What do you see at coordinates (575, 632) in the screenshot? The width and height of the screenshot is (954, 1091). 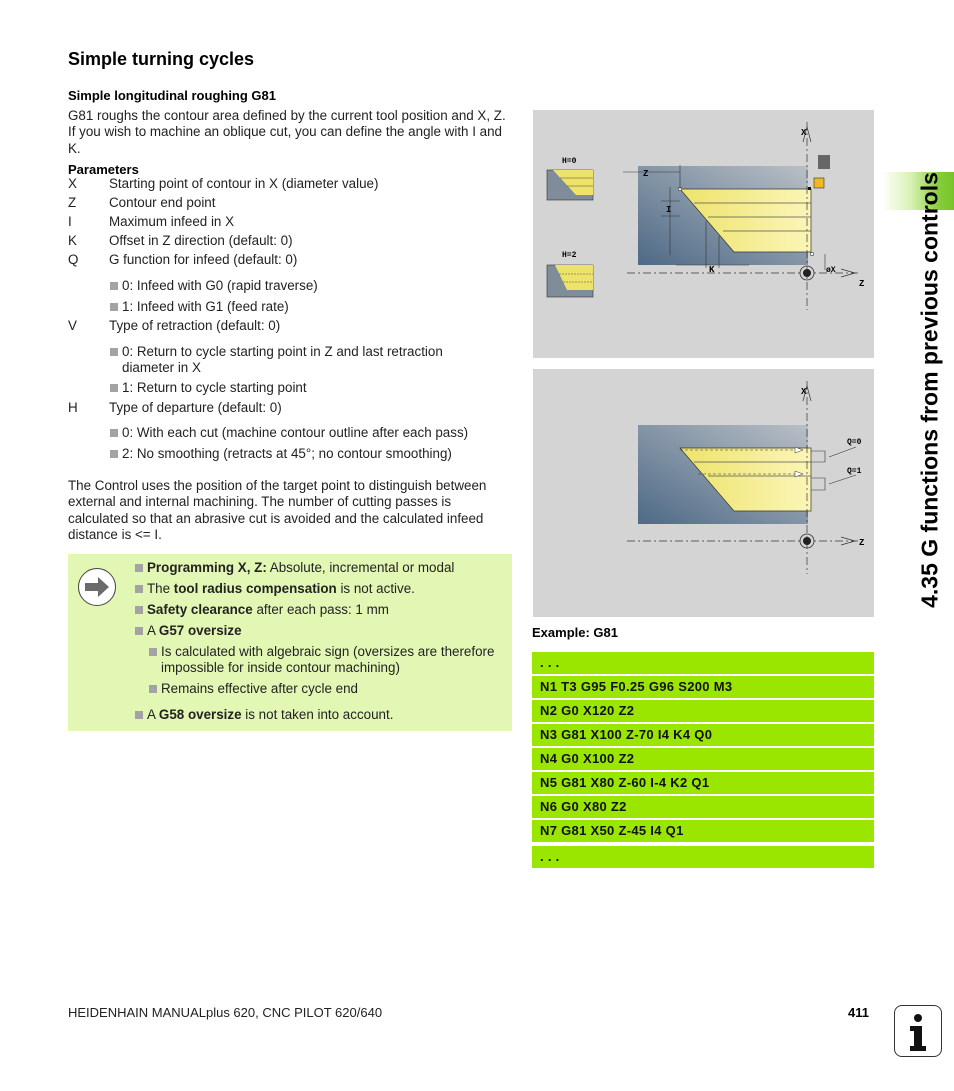 I see `example-title: Example: G81` at bounding box center [575, 632].